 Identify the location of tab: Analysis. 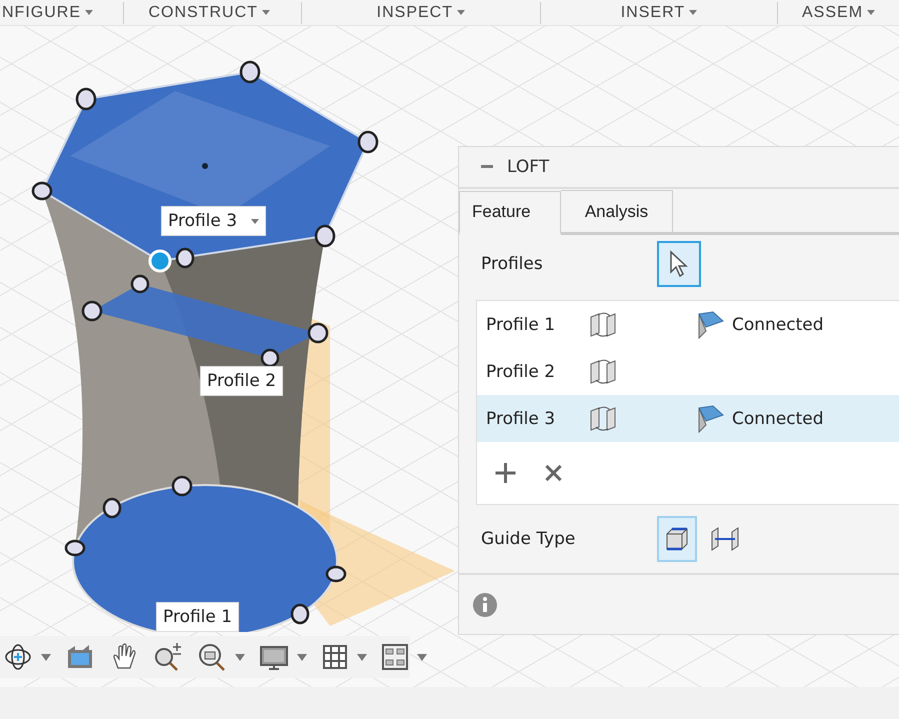
(617, 211).